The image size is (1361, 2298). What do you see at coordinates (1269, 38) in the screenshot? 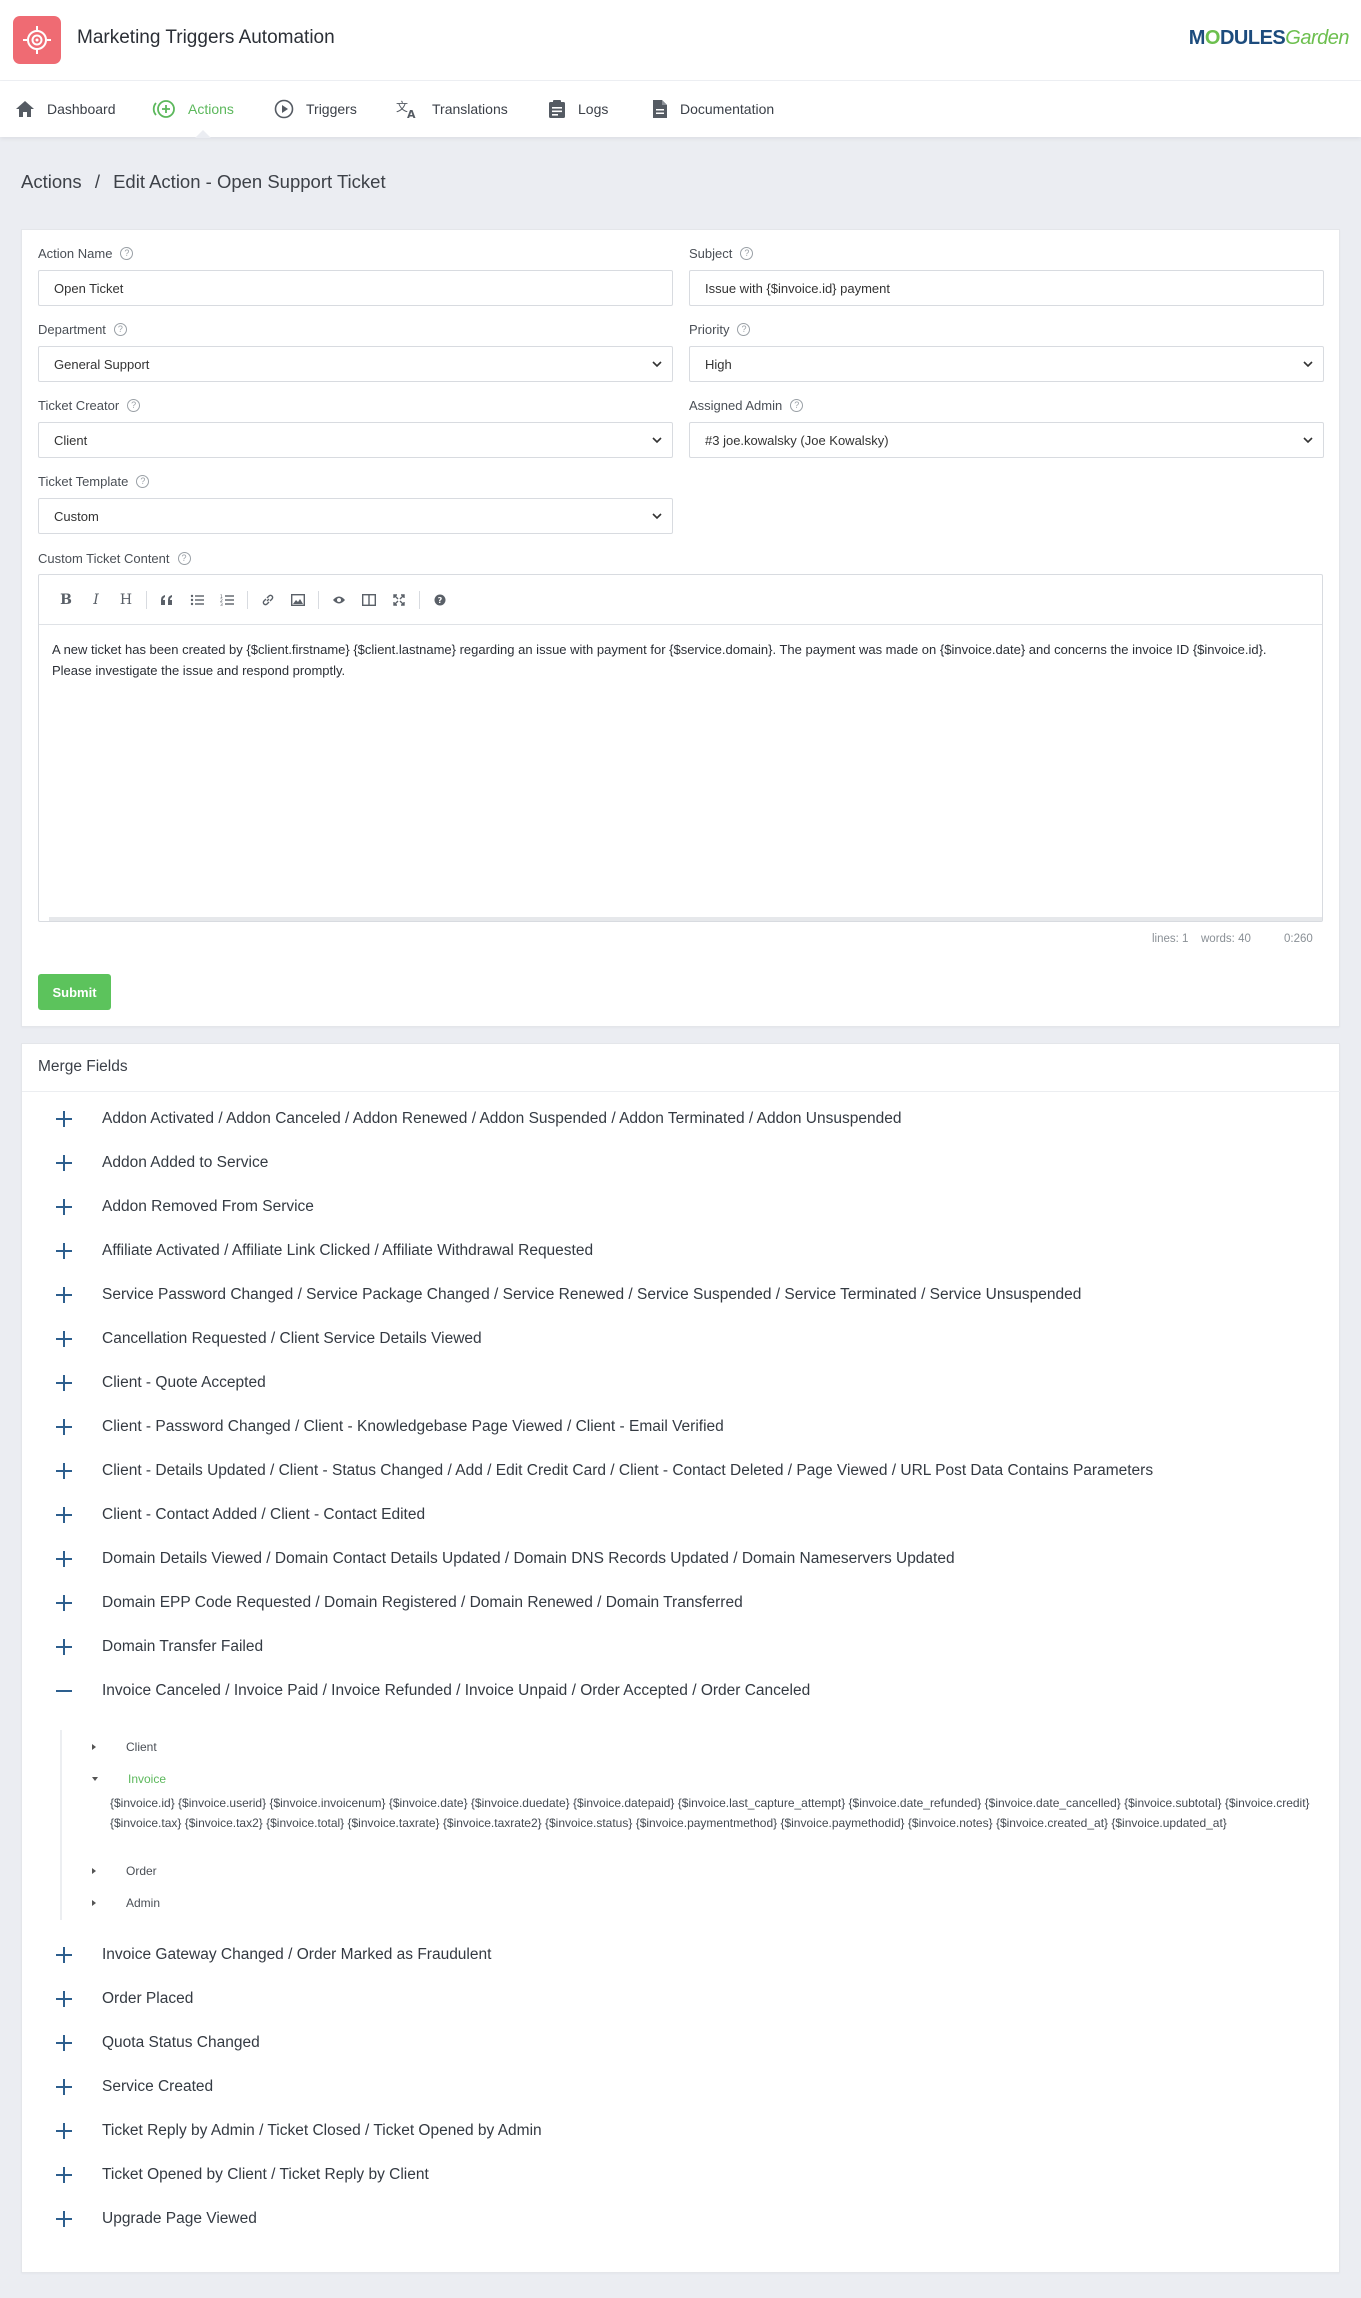
I see `modulesgarden-logo: MODULESGarden` at bounding box center [1269, 38].